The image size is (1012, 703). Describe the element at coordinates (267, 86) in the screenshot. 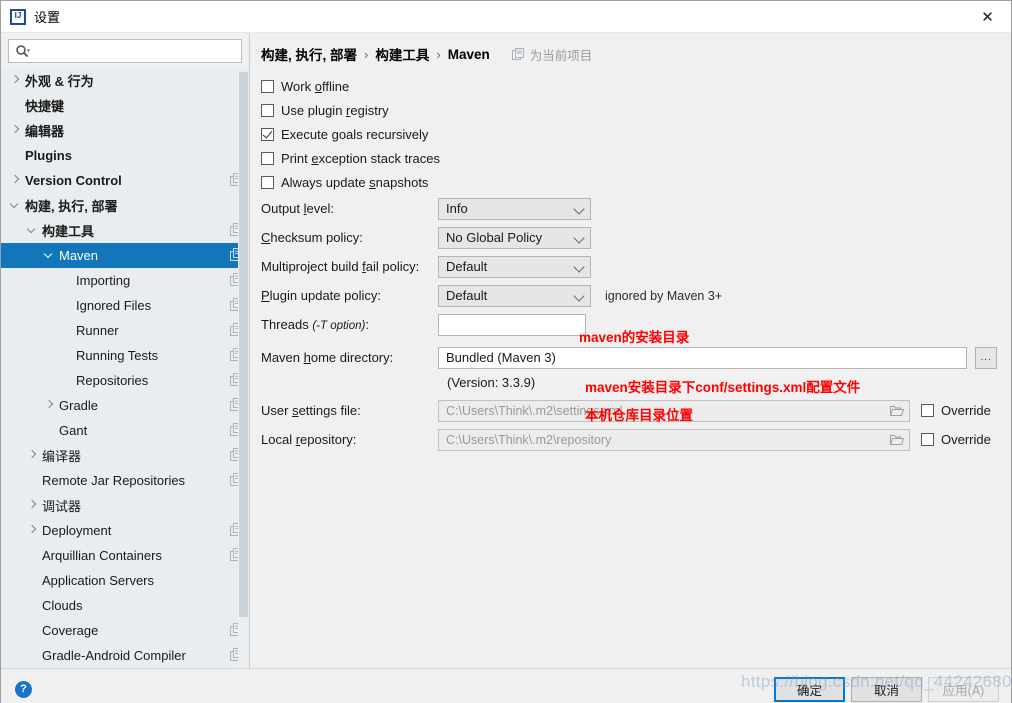

I see `checkbox-work-offline-box` at that location.